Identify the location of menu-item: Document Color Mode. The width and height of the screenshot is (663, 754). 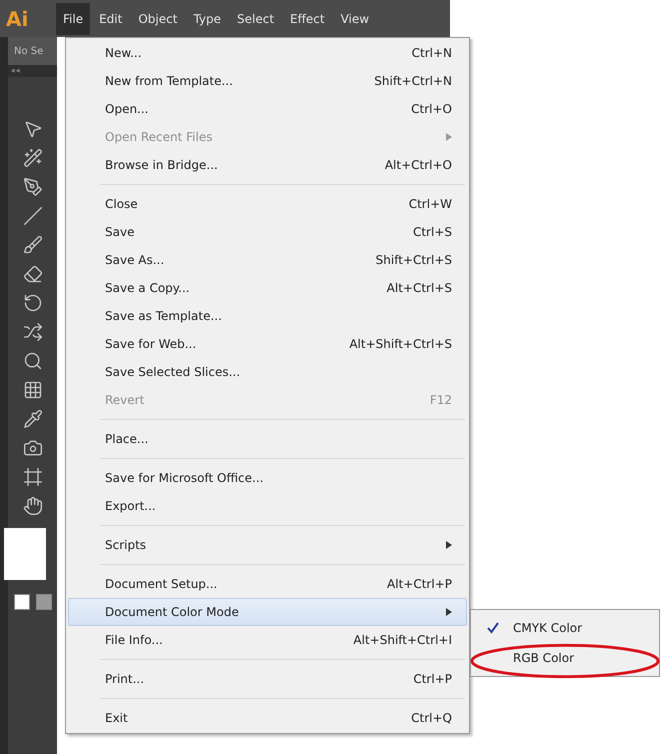
(267, 612).